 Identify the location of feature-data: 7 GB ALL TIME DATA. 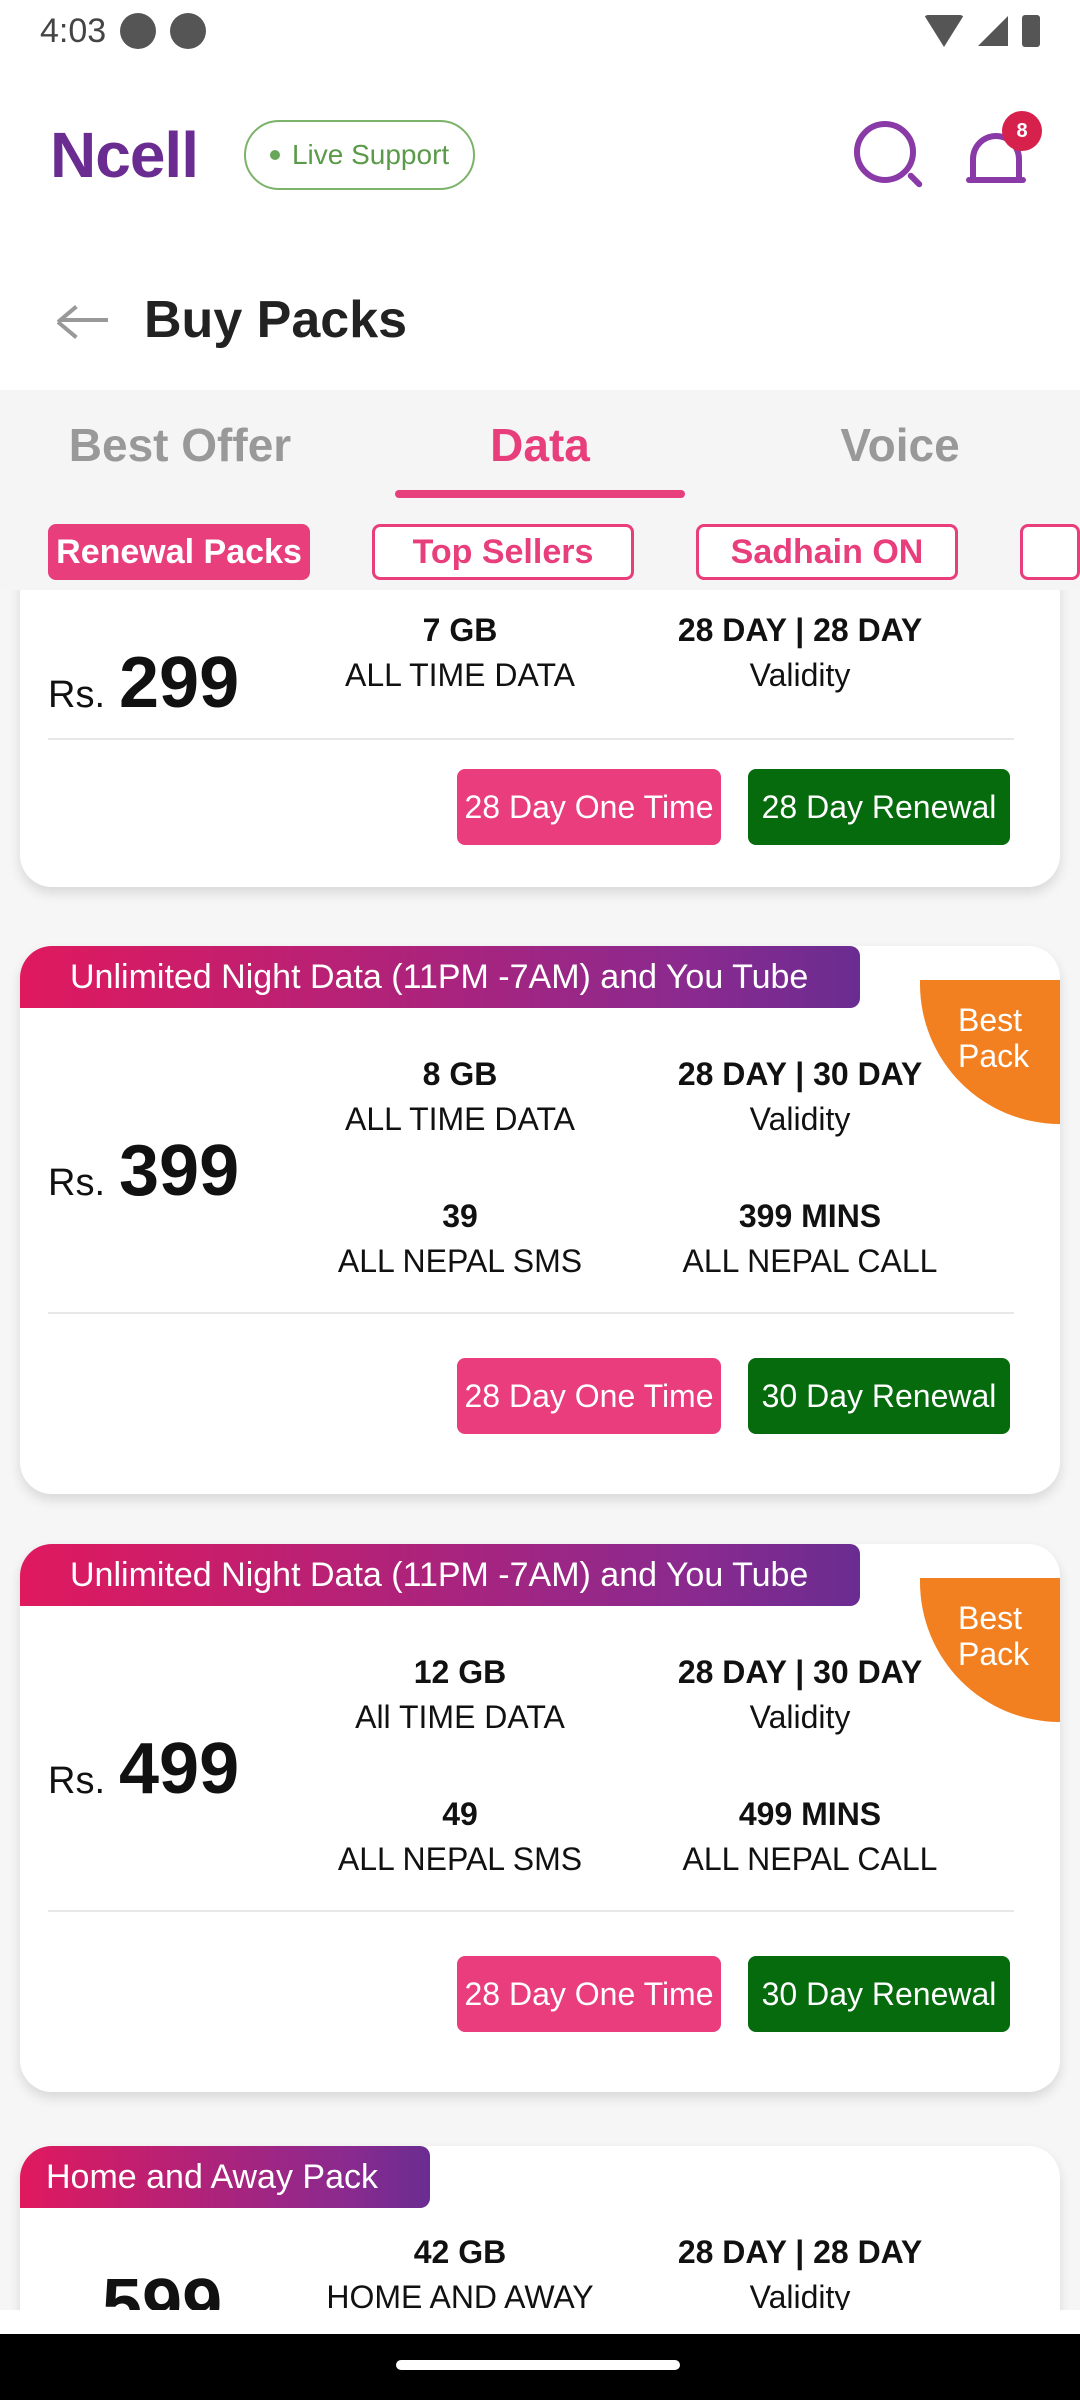
(460, 653).